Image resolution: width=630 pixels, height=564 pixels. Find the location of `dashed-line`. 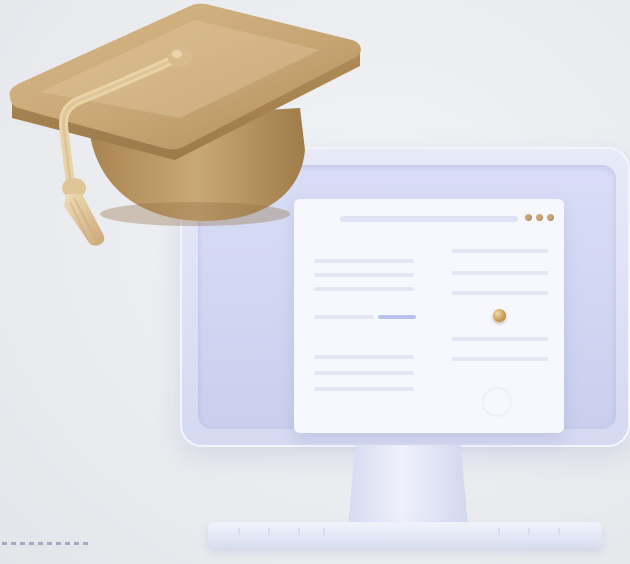

dashed-line is located at coordinates (47, 543).